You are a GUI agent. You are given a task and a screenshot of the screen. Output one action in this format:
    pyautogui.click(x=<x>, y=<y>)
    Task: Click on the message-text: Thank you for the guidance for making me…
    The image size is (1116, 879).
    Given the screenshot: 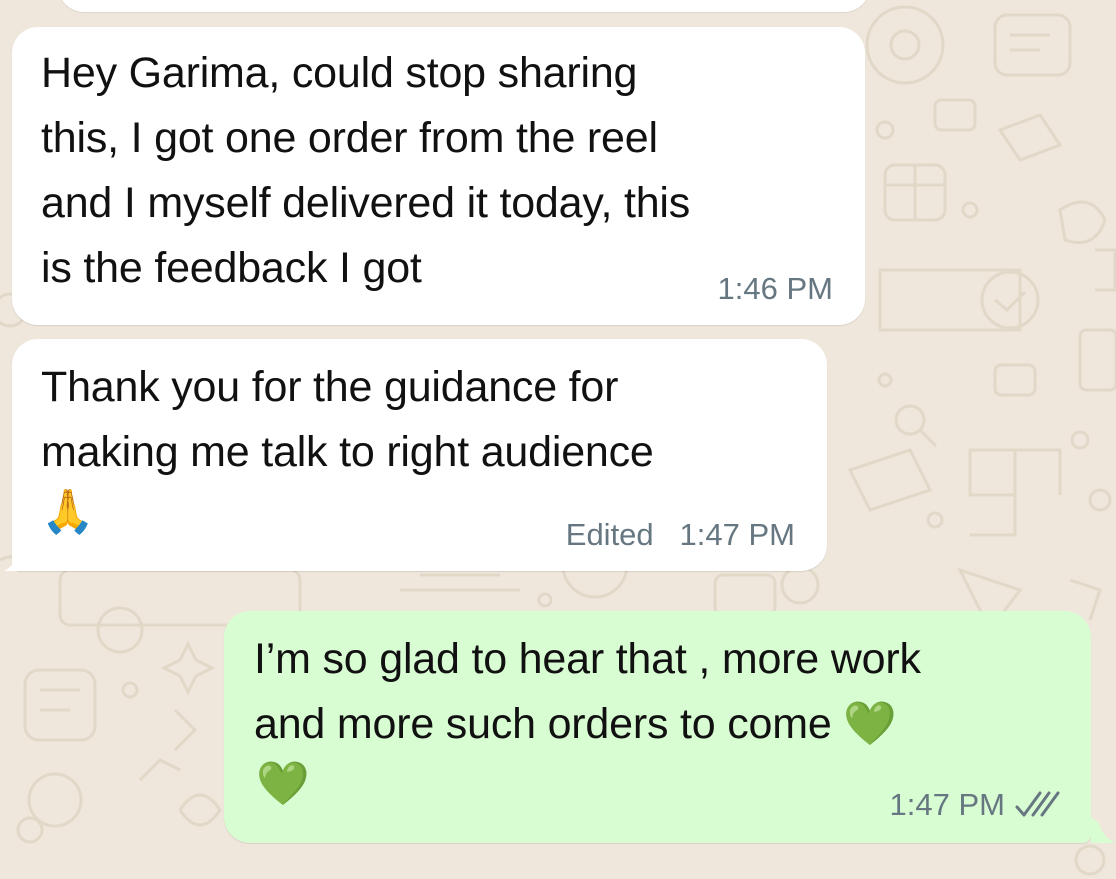 What is the action you would take?
    pyautogui.click(x=347, y=419)
    